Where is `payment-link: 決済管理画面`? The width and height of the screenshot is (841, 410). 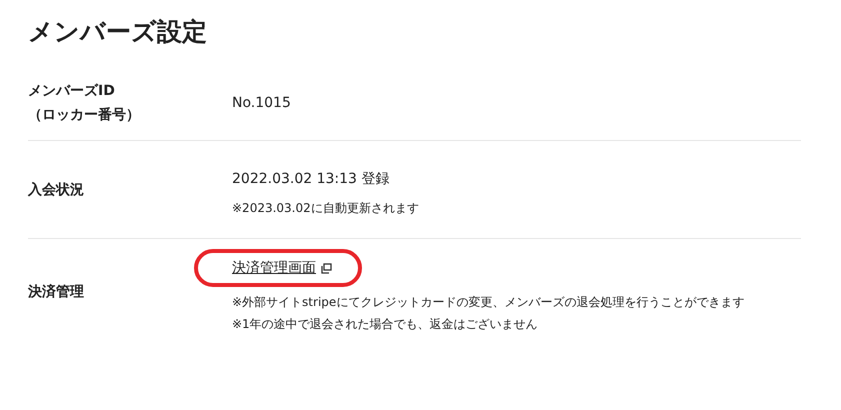
payment-link: 決済管理画面 is located at coordinates (282, 268).